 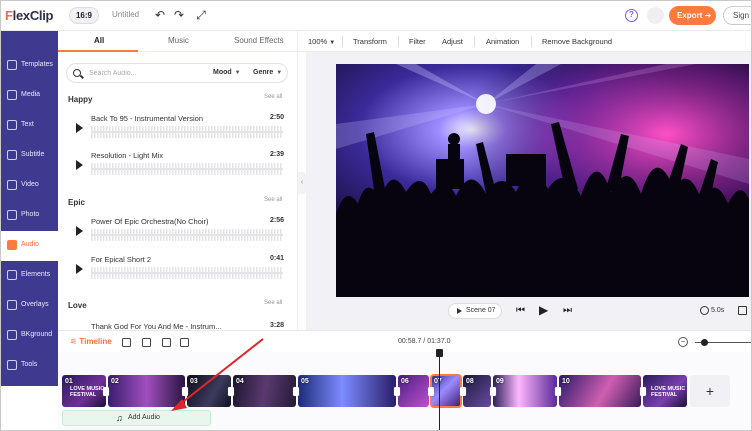 What do you see at coordinates (99, 40) in the screenshot?
I see `tab-all: All` at bounding box center [99, 40].